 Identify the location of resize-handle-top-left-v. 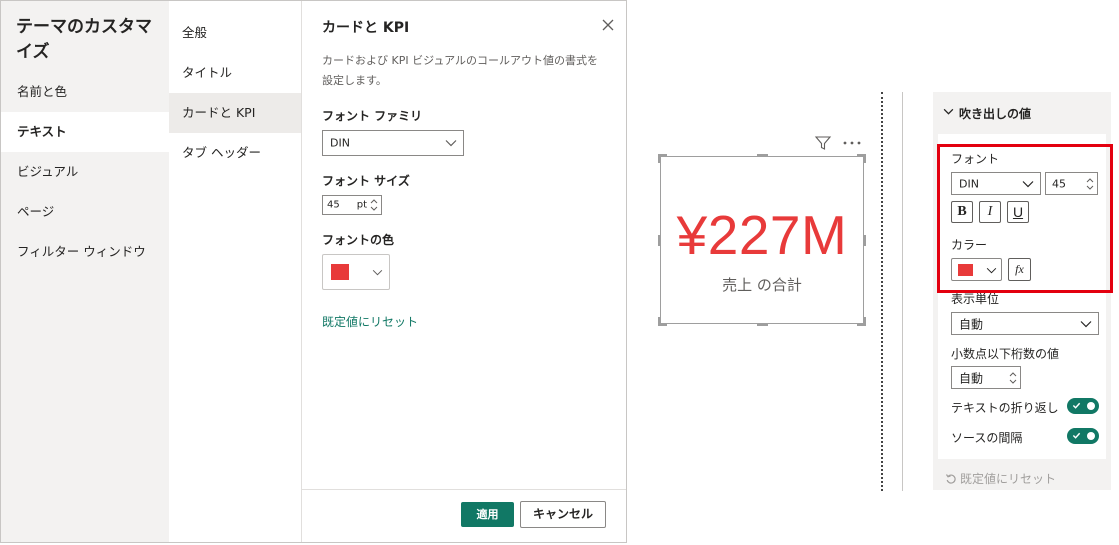
(659, 158).